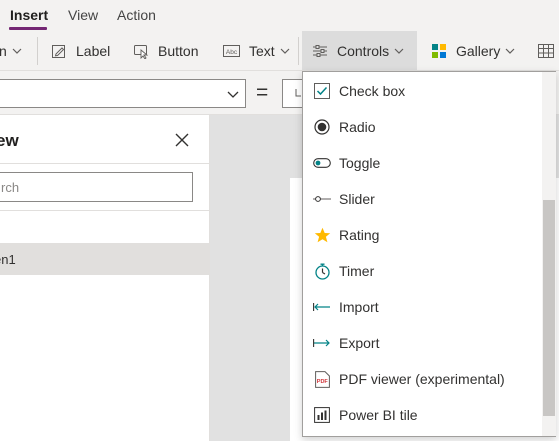  Describe the element at coordinates (322, 235) in the screenshot. I see `star-icon` at that location.